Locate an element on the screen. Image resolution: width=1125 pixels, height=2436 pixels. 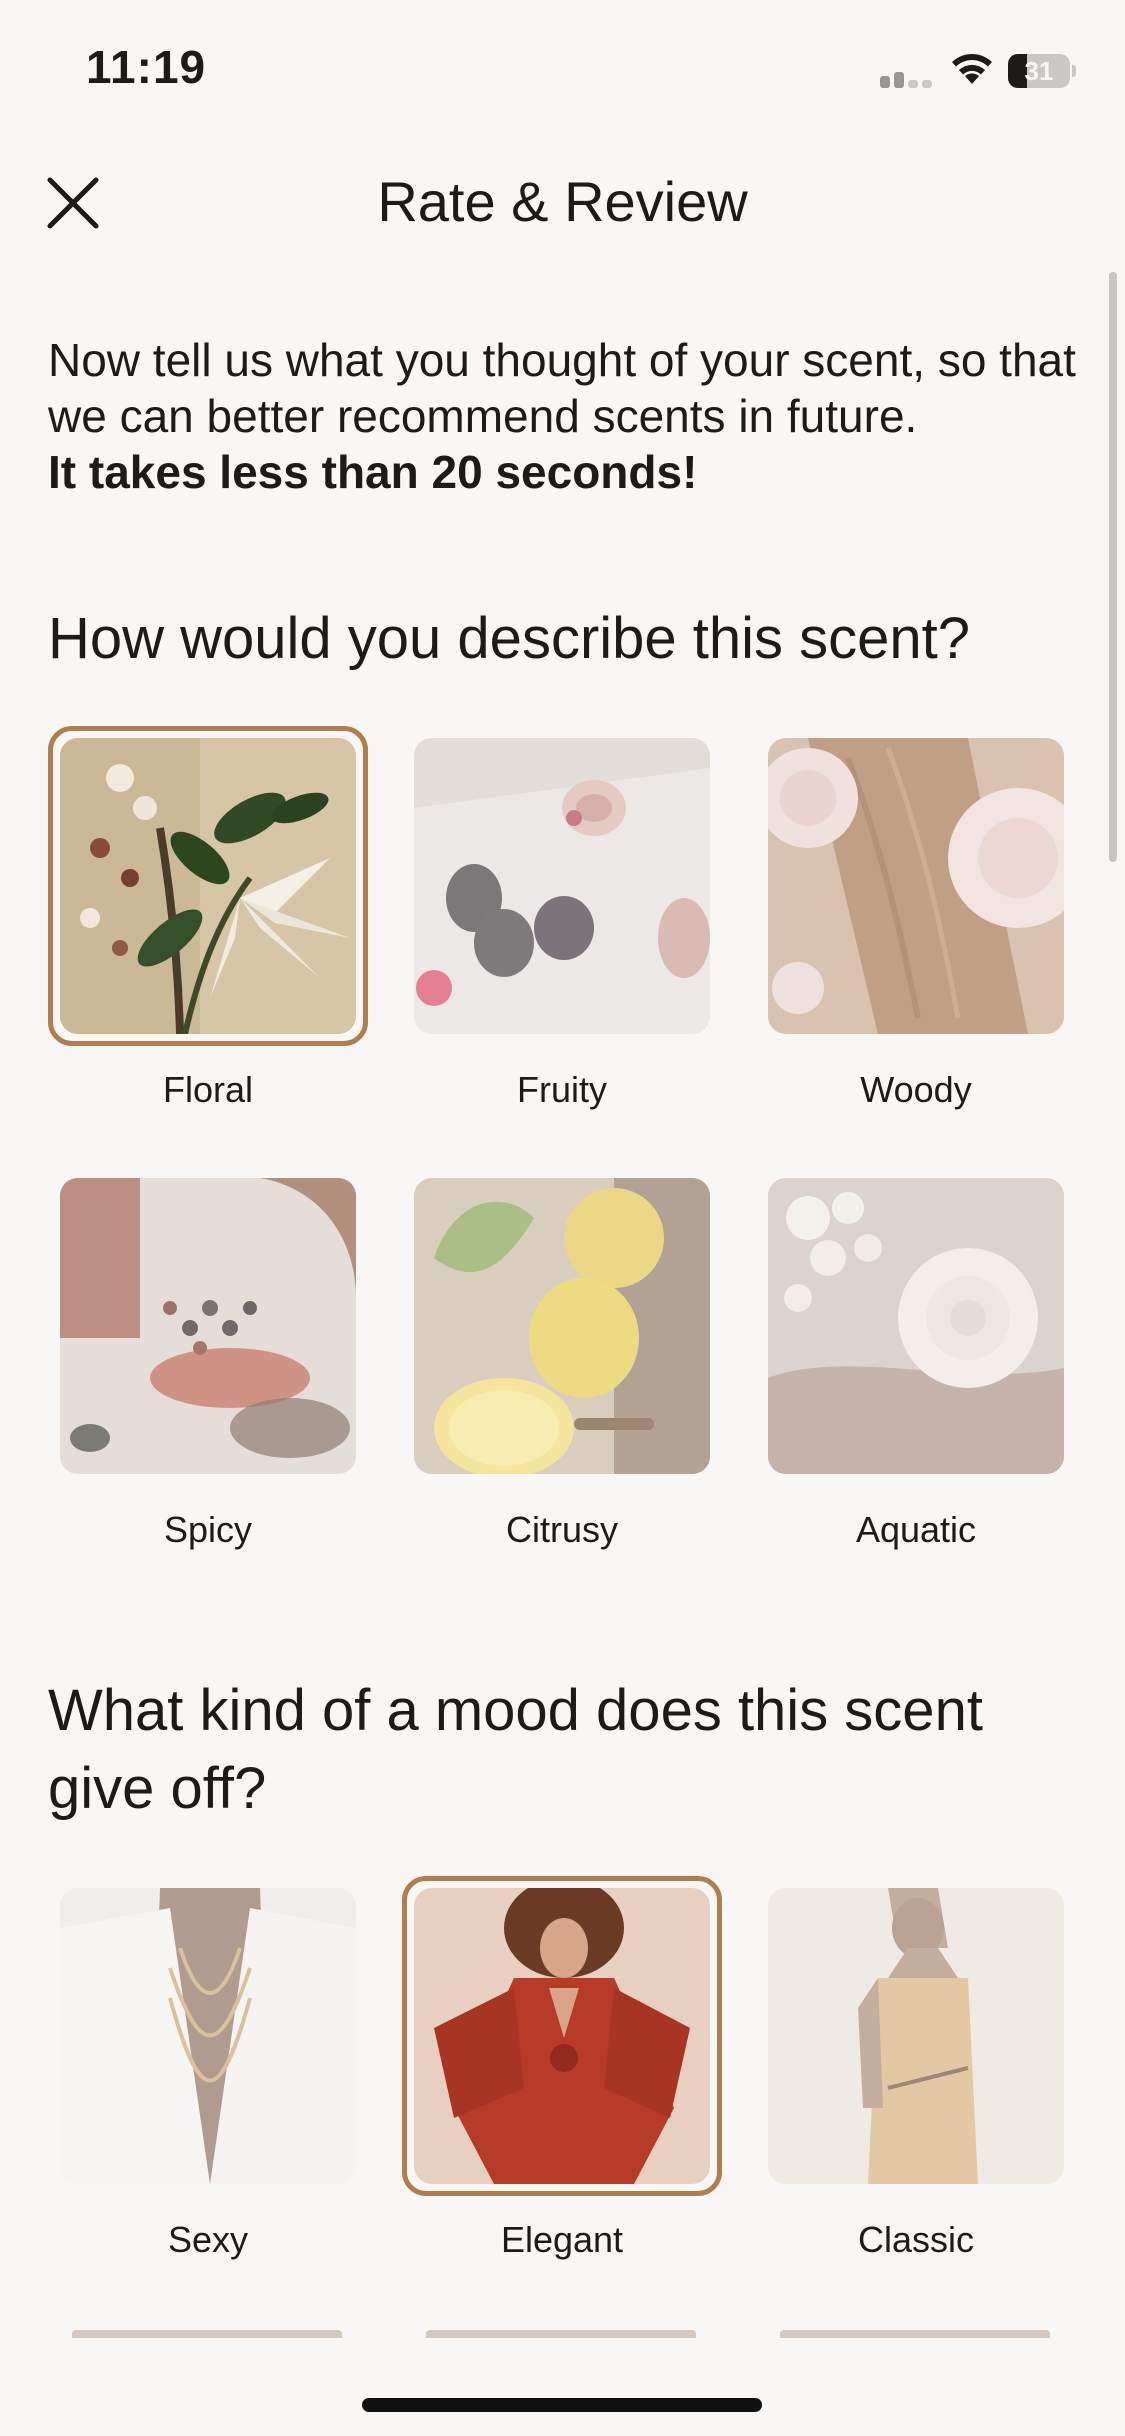
home-indicator is located at coordinates (562, 2405).